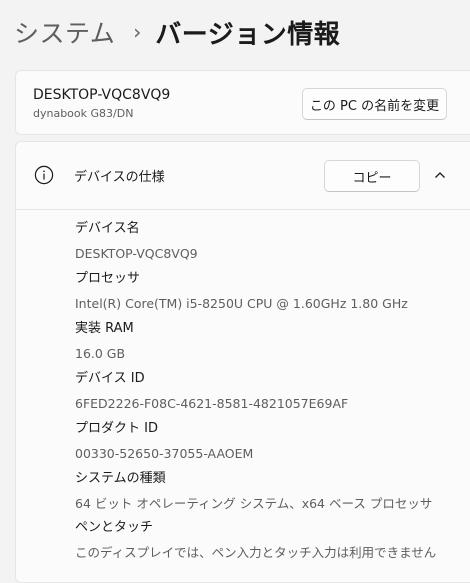  What do you see at coordinates (102, 95) in the screenshot?
I see `device-name: DESKTOP-VQC8VQ9` at bounding box center [102, 95].